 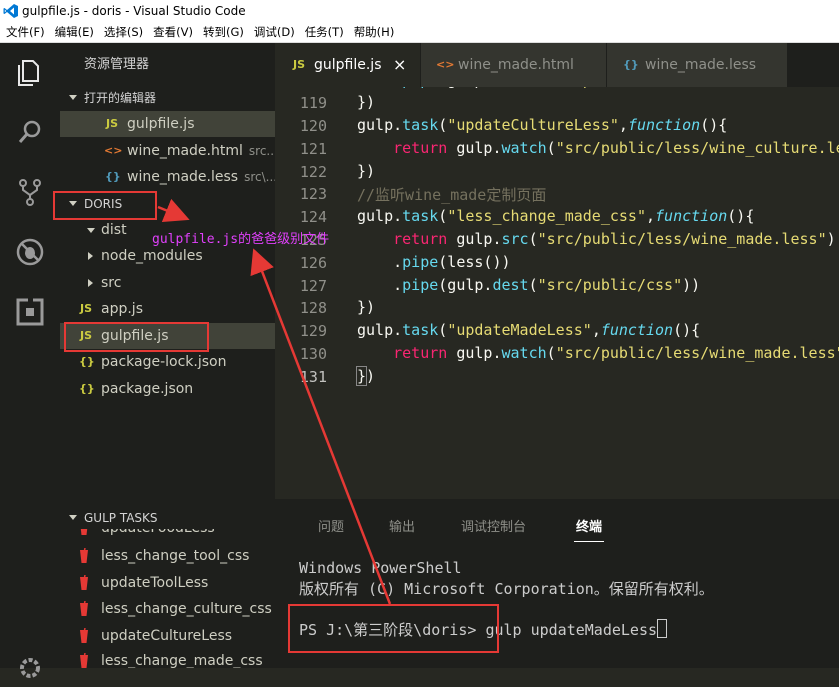 What do you see at coordinates (30, 132) in the screenshot?
I see `search-icon` at bounding box center [30, 132].